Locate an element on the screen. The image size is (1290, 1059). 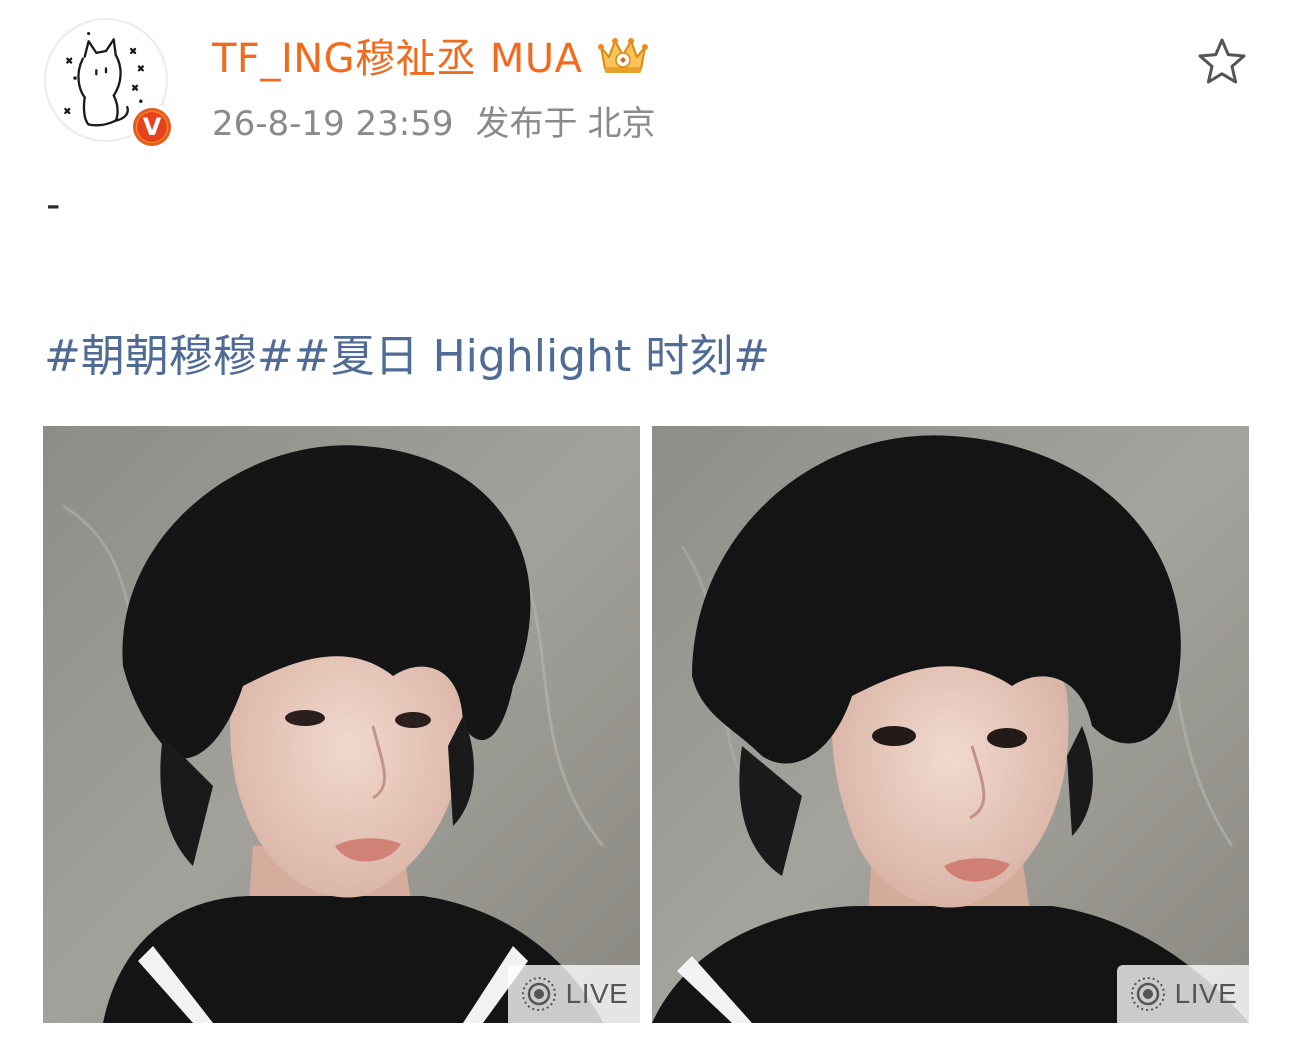
author-row: TF_ING穆祉丞 MUA is located at coordinates (431, 56).